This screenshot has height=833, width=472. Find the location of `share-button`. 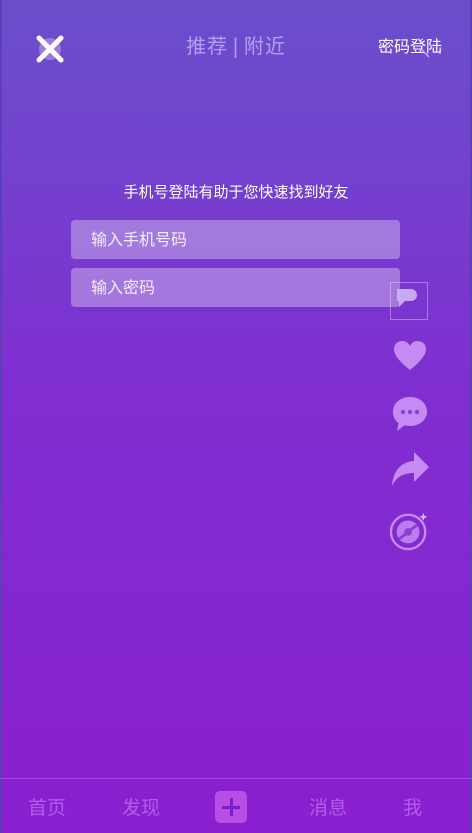

share-button is located at coordinates (410, 469).